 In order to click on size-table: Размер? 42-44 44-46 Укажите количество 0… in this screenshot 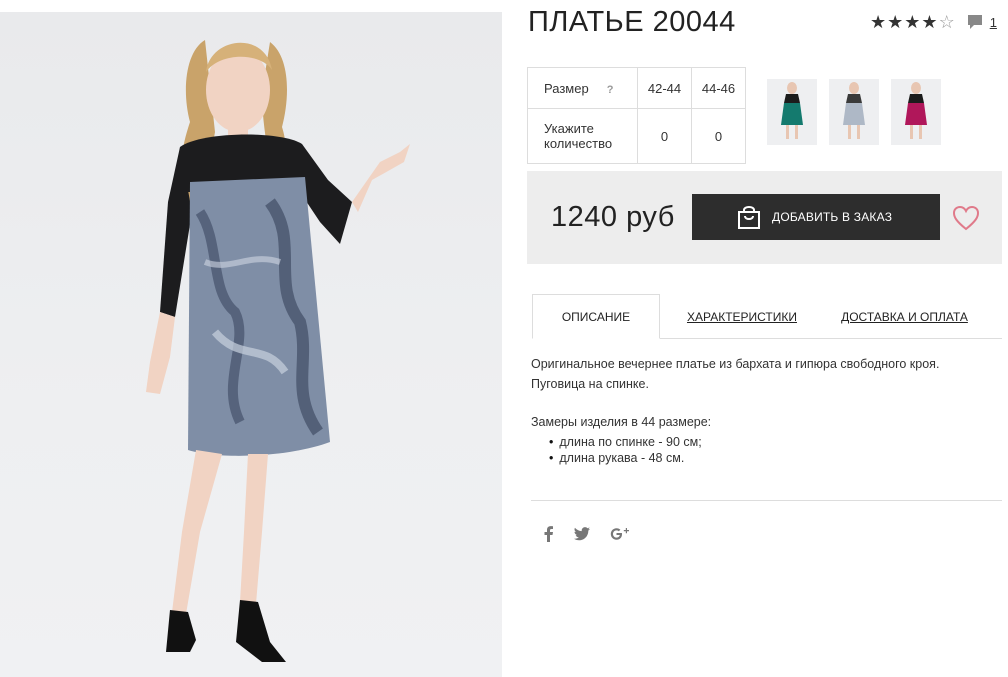, I will do `click(636, 115)`.